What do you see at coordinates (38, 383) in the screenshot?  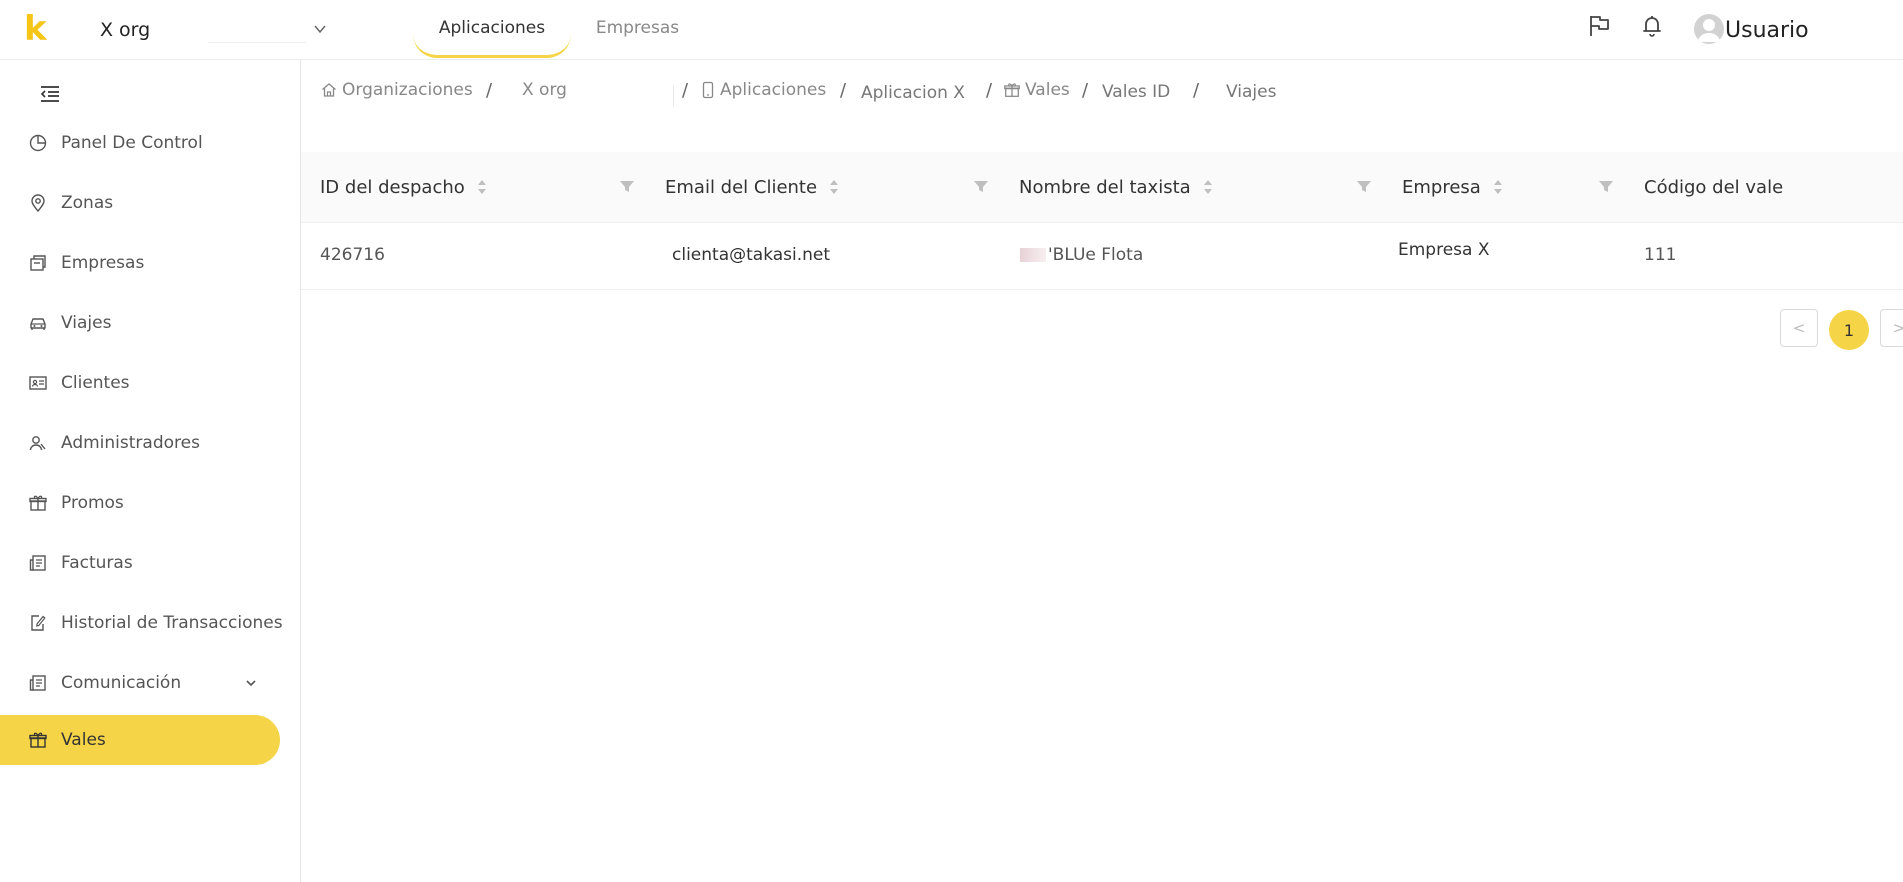 I see `id-card-icon` at bounding box center [38, 383].